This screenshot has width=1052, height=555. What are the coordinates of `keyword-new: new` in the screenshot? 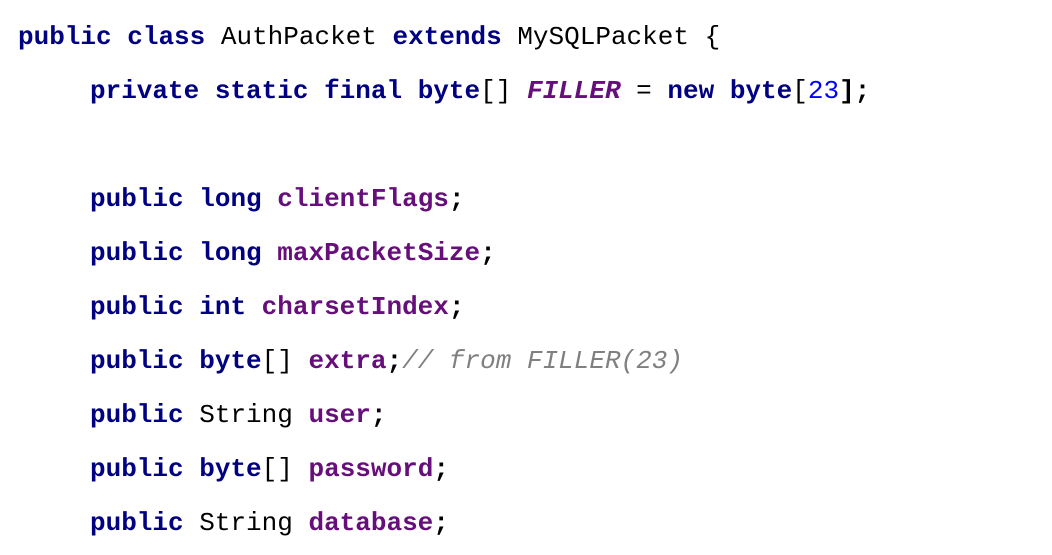 It's located at (691, 91).